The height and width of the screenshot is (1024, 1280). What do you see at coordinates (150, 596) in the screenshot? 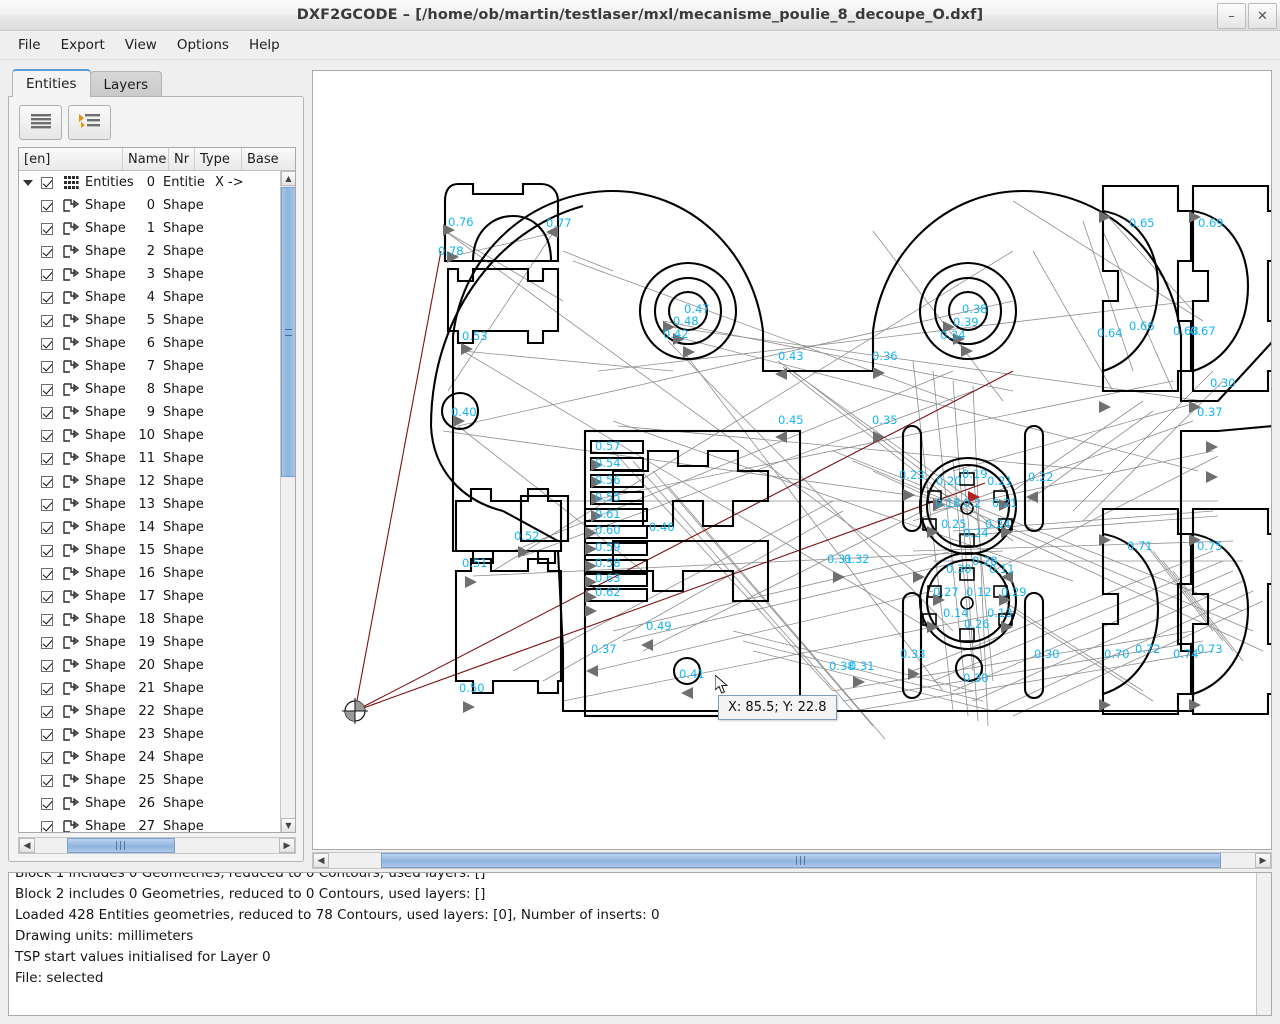
I see `tree-row: Shape 17 Shape` at bounding box center [150, 596].